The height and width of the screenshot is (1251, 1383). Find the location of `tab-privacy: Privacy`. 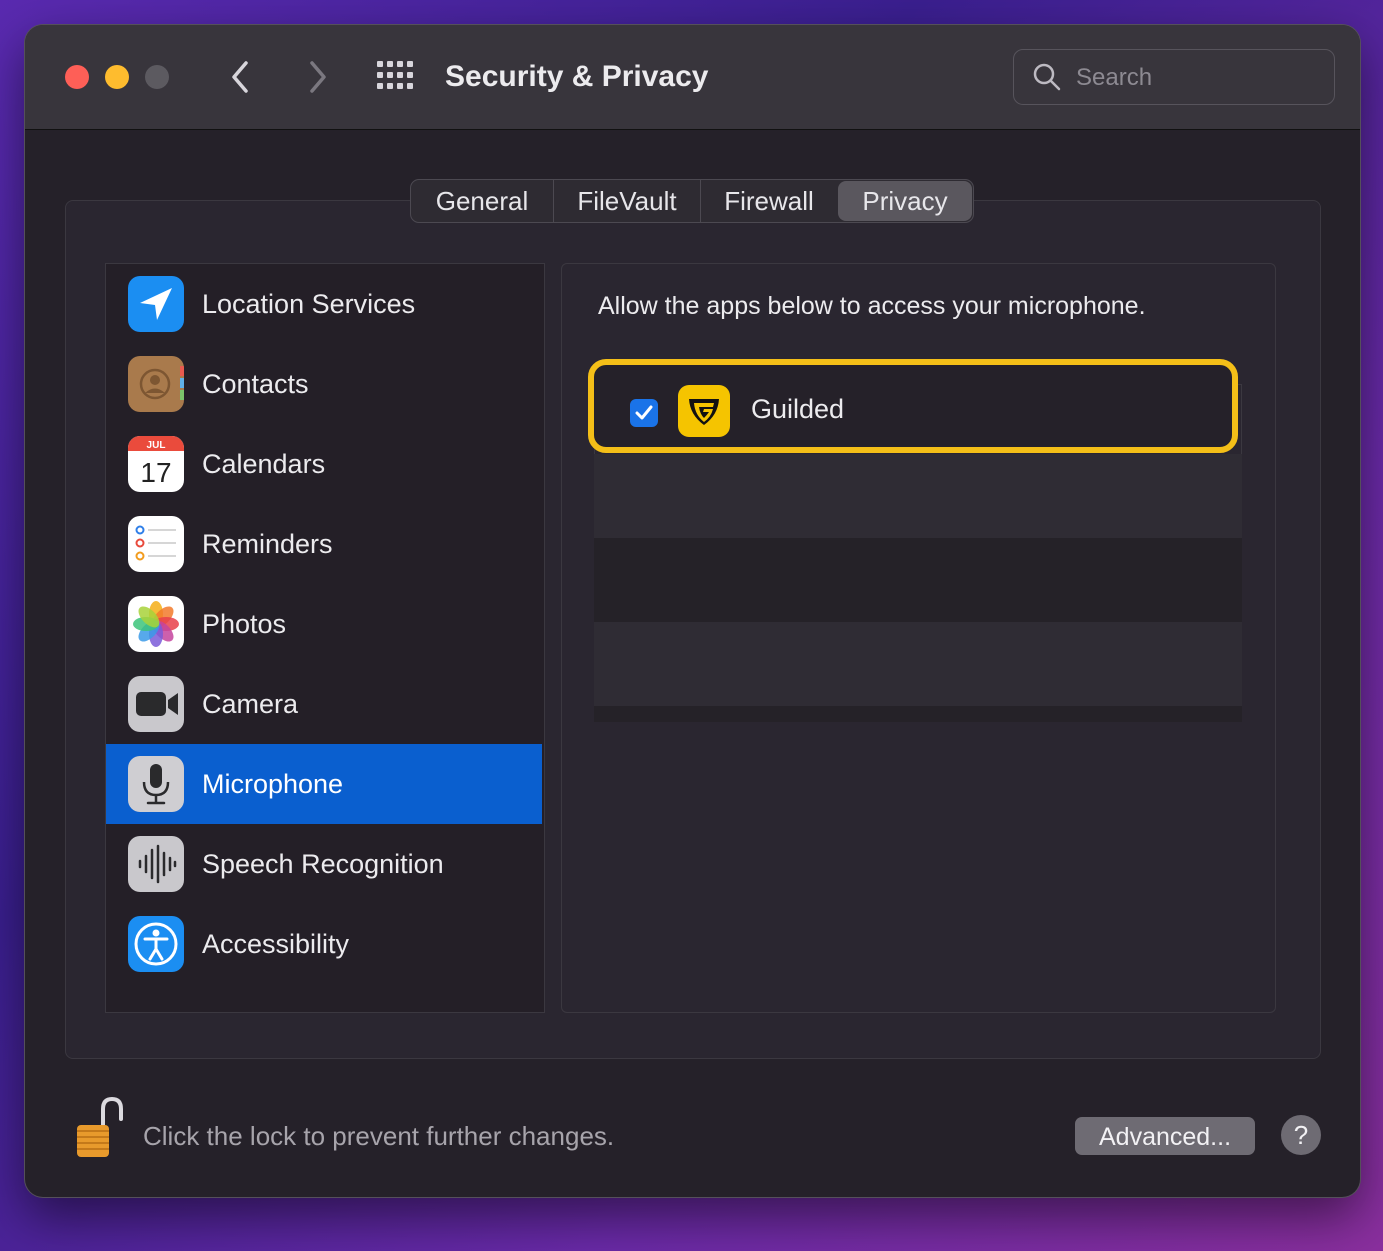

tab-privacy: Privacy is located at coordinates (905, 201).